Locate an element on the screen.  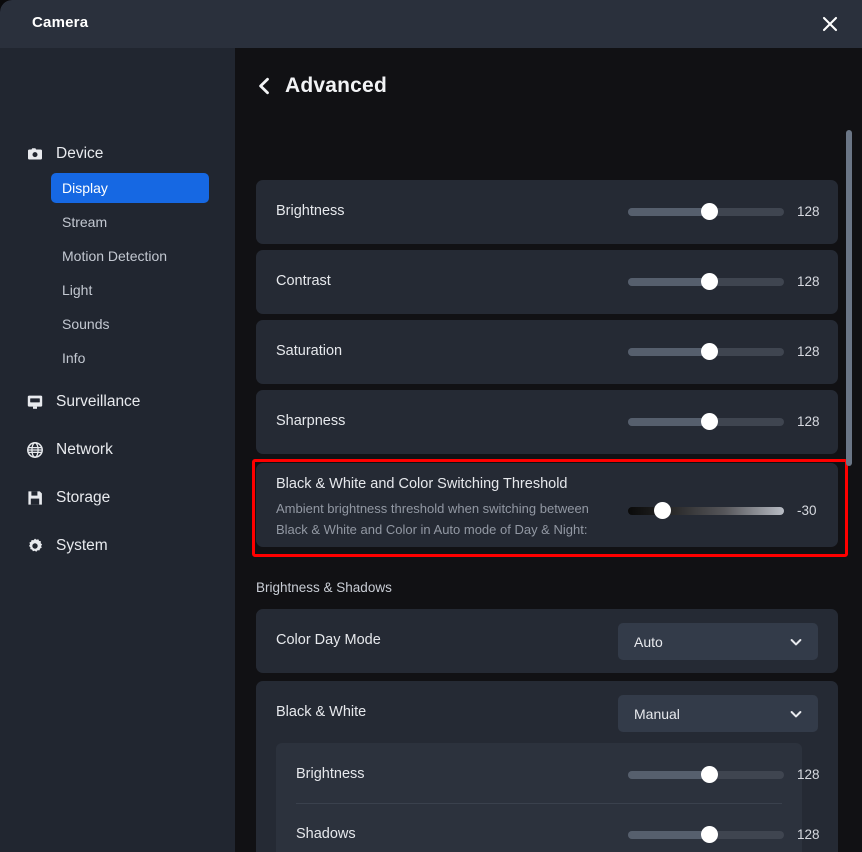
sidebar-group-network: Network is located at coordinates (69, 450).